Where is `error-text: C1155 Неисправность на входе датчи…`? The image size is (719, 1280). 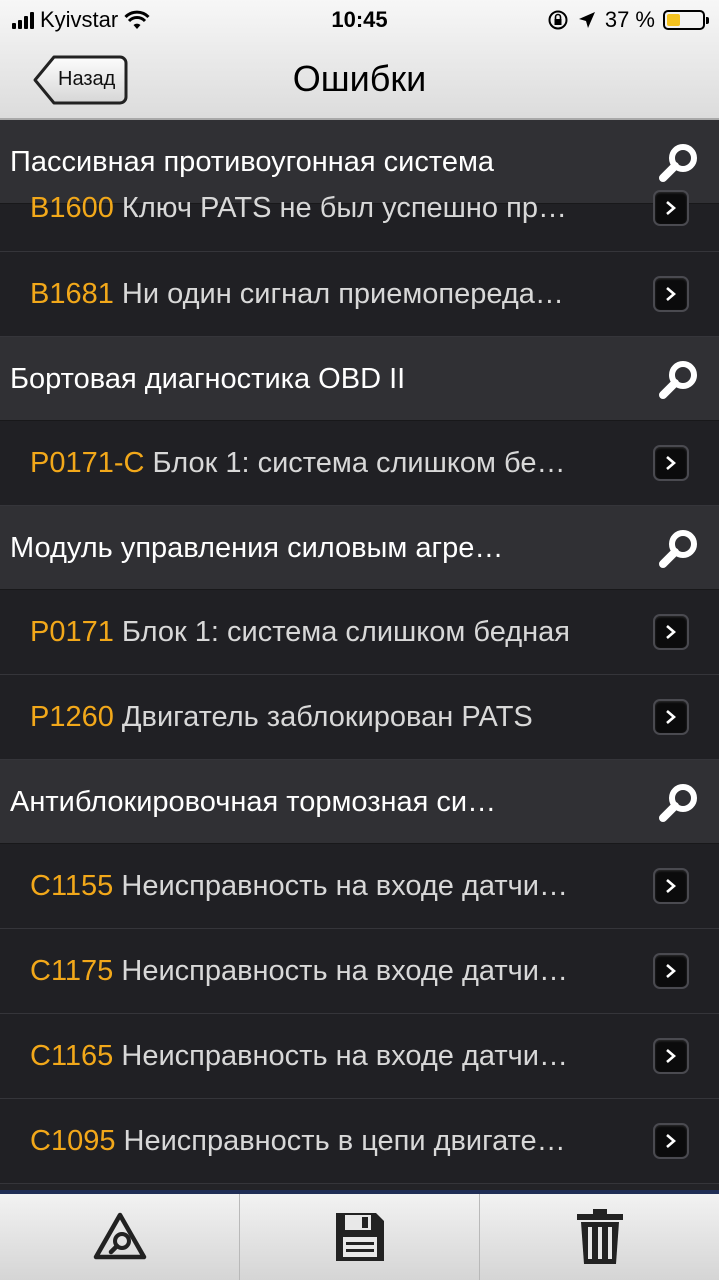 error-text: C1155 Неисправность на входе датчи… is located at coordinates (299, 886).